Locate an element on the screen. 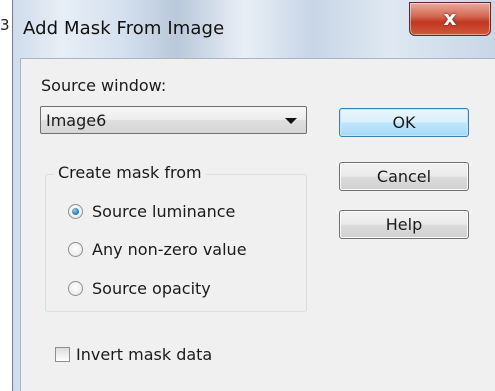 Image resolution: width=495 pixels, height=391 pixels. source-window-value: Image6 is located at coordinates (76, 120).